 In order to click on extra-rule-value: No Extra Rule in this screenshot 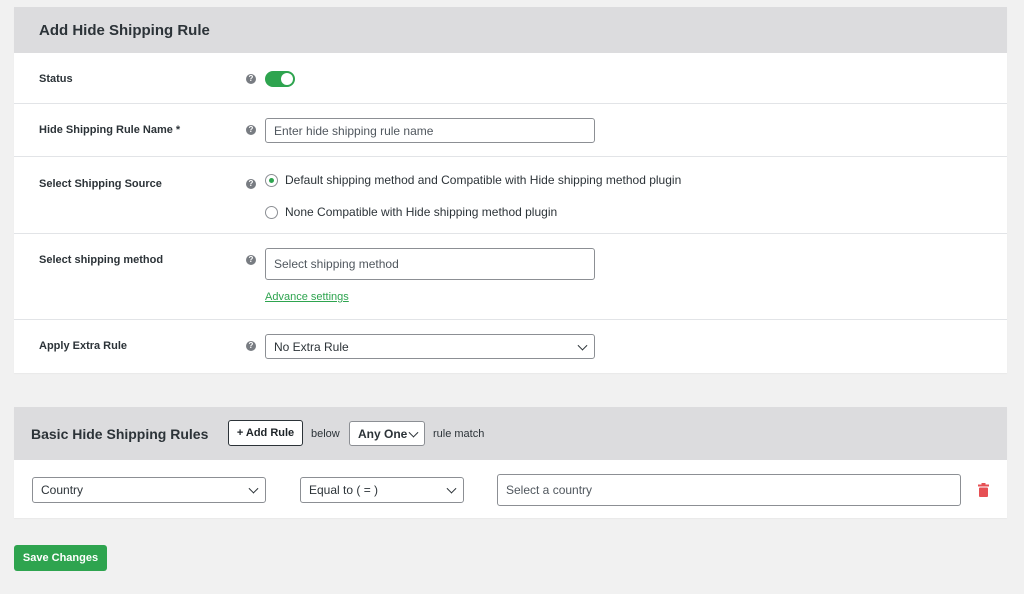, I will do `click(311, 346)`.